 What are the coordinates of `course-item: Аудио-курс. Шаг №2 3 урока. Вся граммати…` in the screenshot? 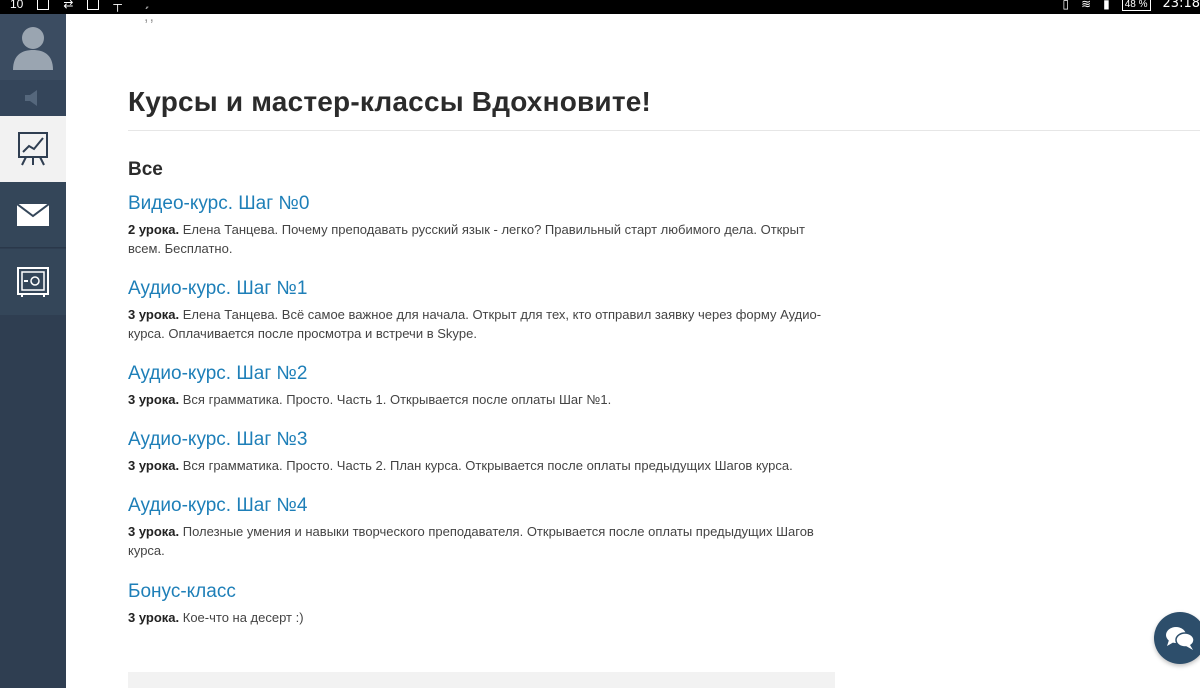 It's located at (478, 385).